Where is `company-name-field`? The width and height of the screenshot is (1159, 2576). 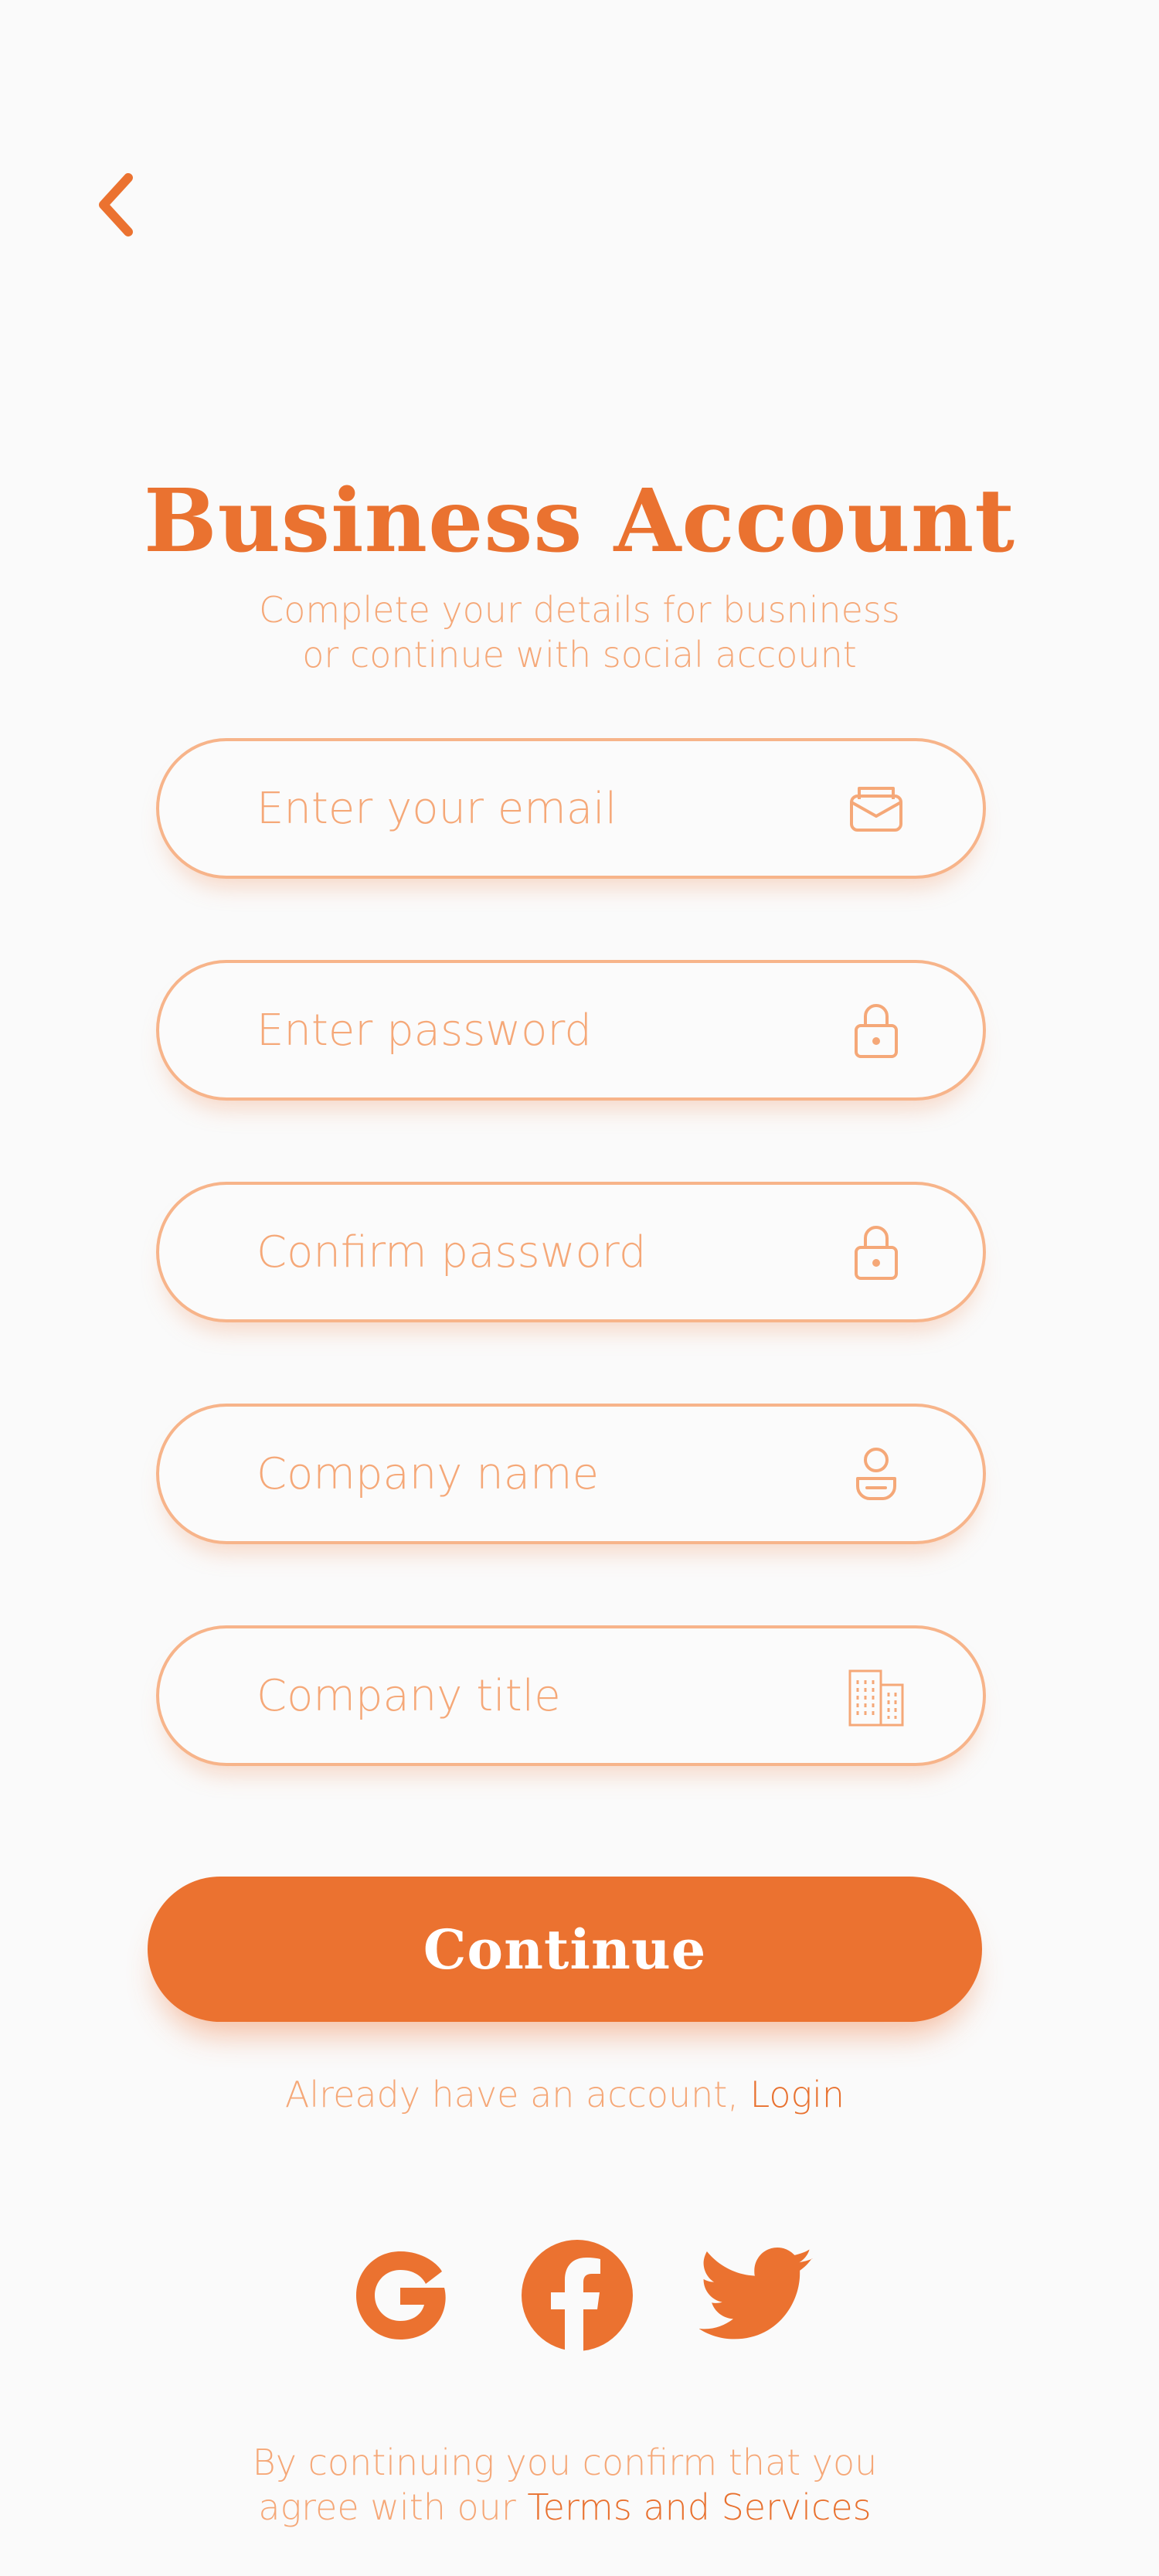 company-name-field is located at coordinates (550, 1474).